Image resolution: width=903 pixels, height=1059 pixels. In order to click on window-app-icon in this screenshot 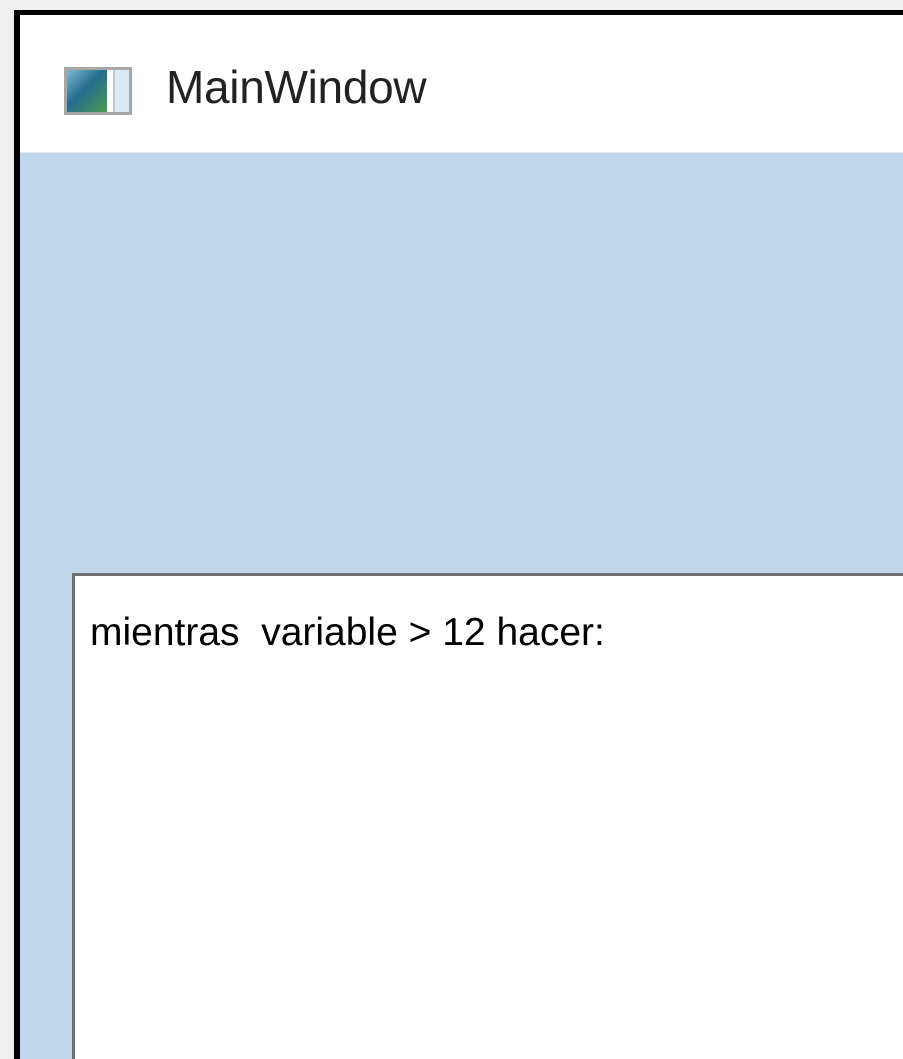, I will do `click(98, 91)`.